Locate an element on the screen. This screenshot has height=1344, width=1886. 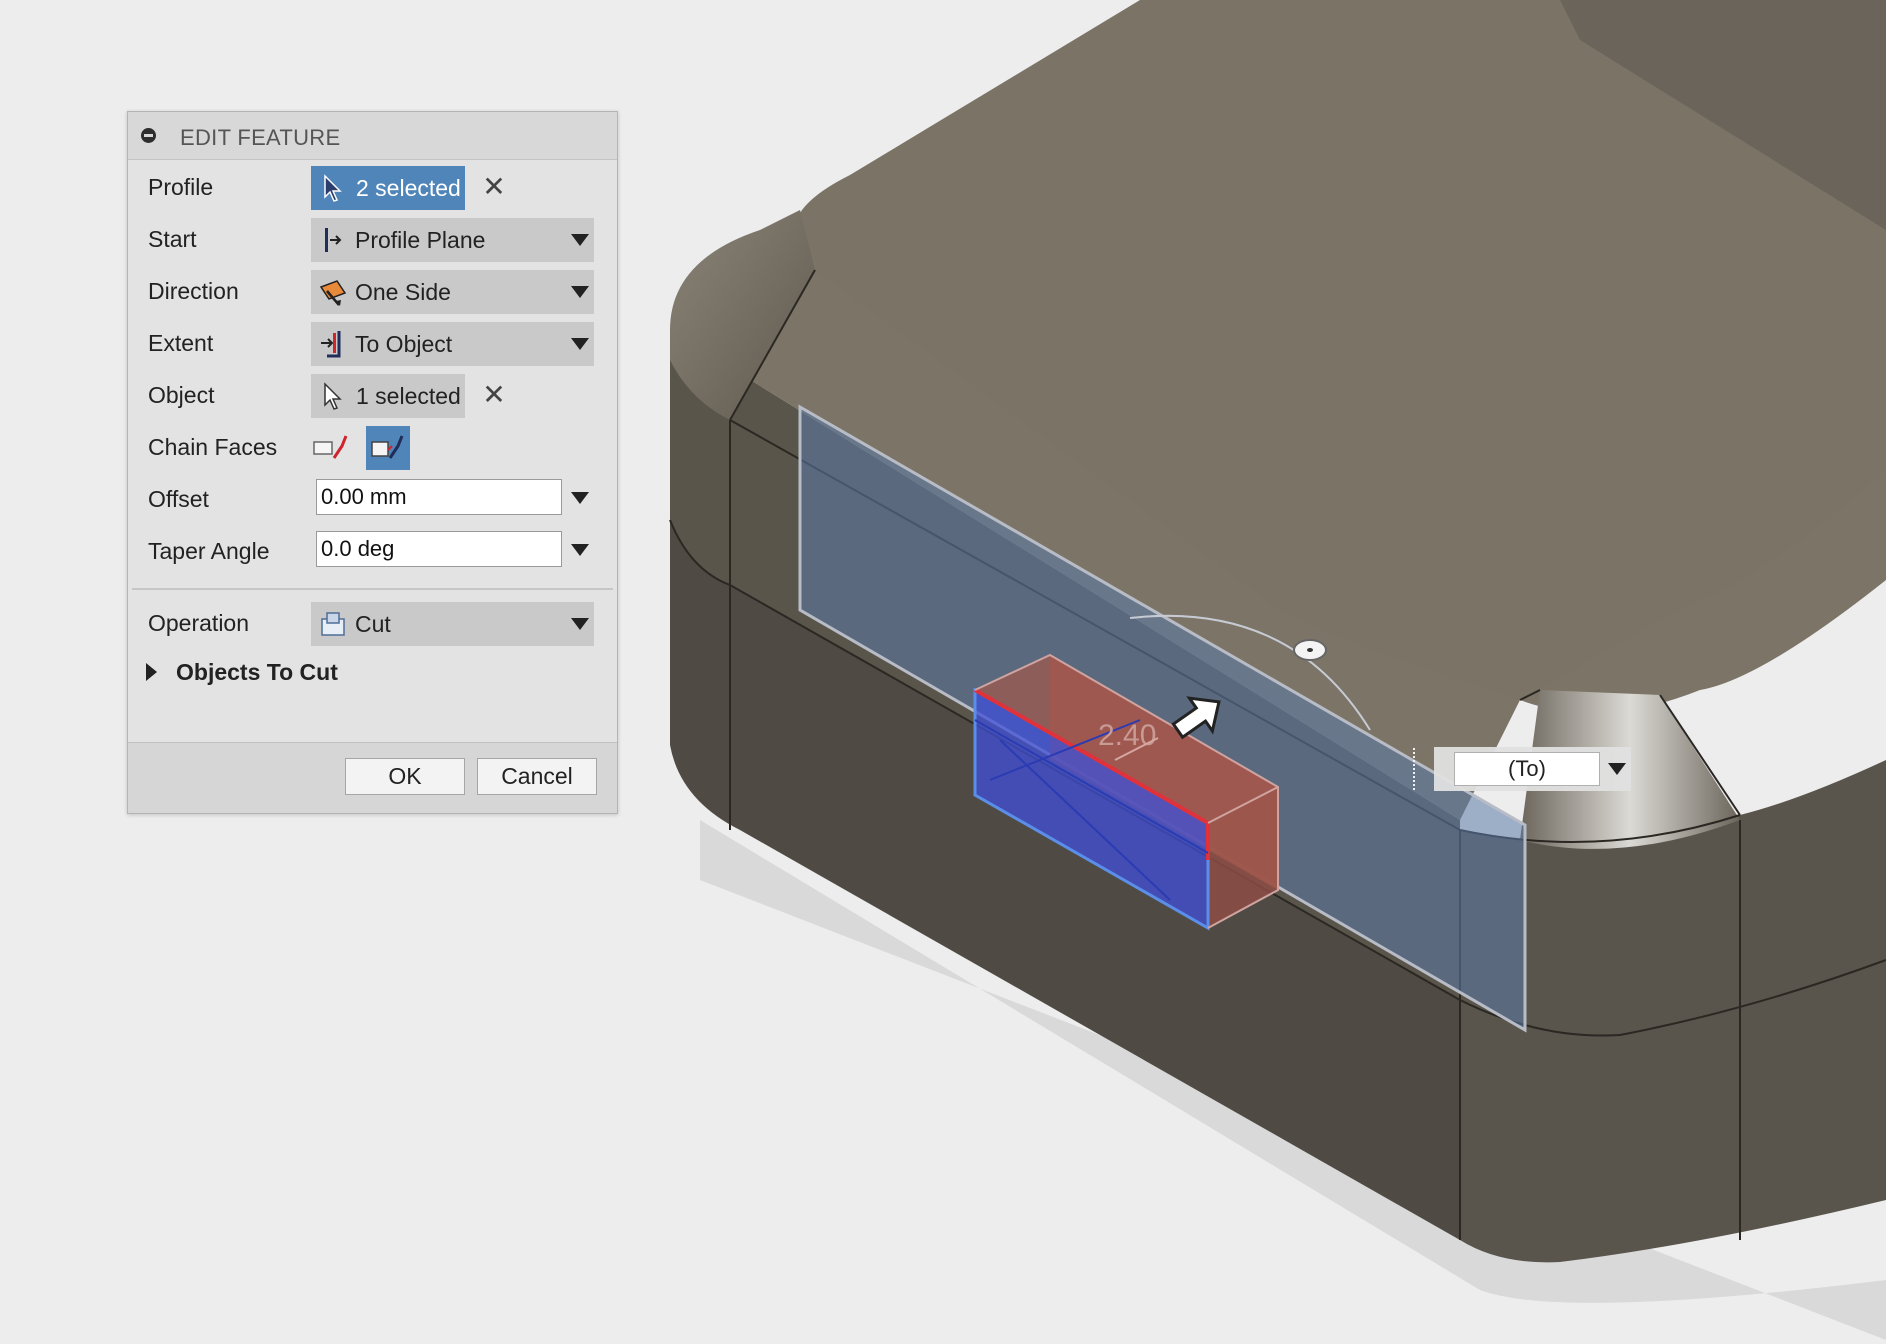
direction-dropdown: One Side is located at coordinates (452, 292).